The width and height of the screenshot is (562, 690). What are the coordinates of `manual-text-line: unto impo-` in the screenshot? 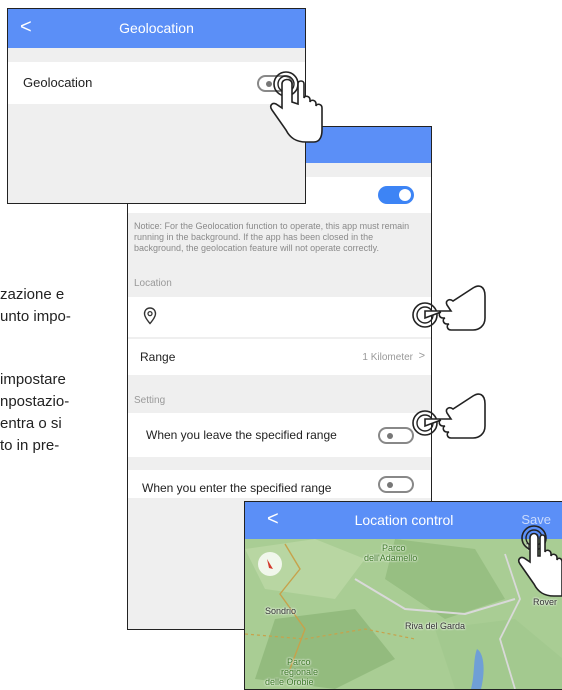 It's located at (35, 316).